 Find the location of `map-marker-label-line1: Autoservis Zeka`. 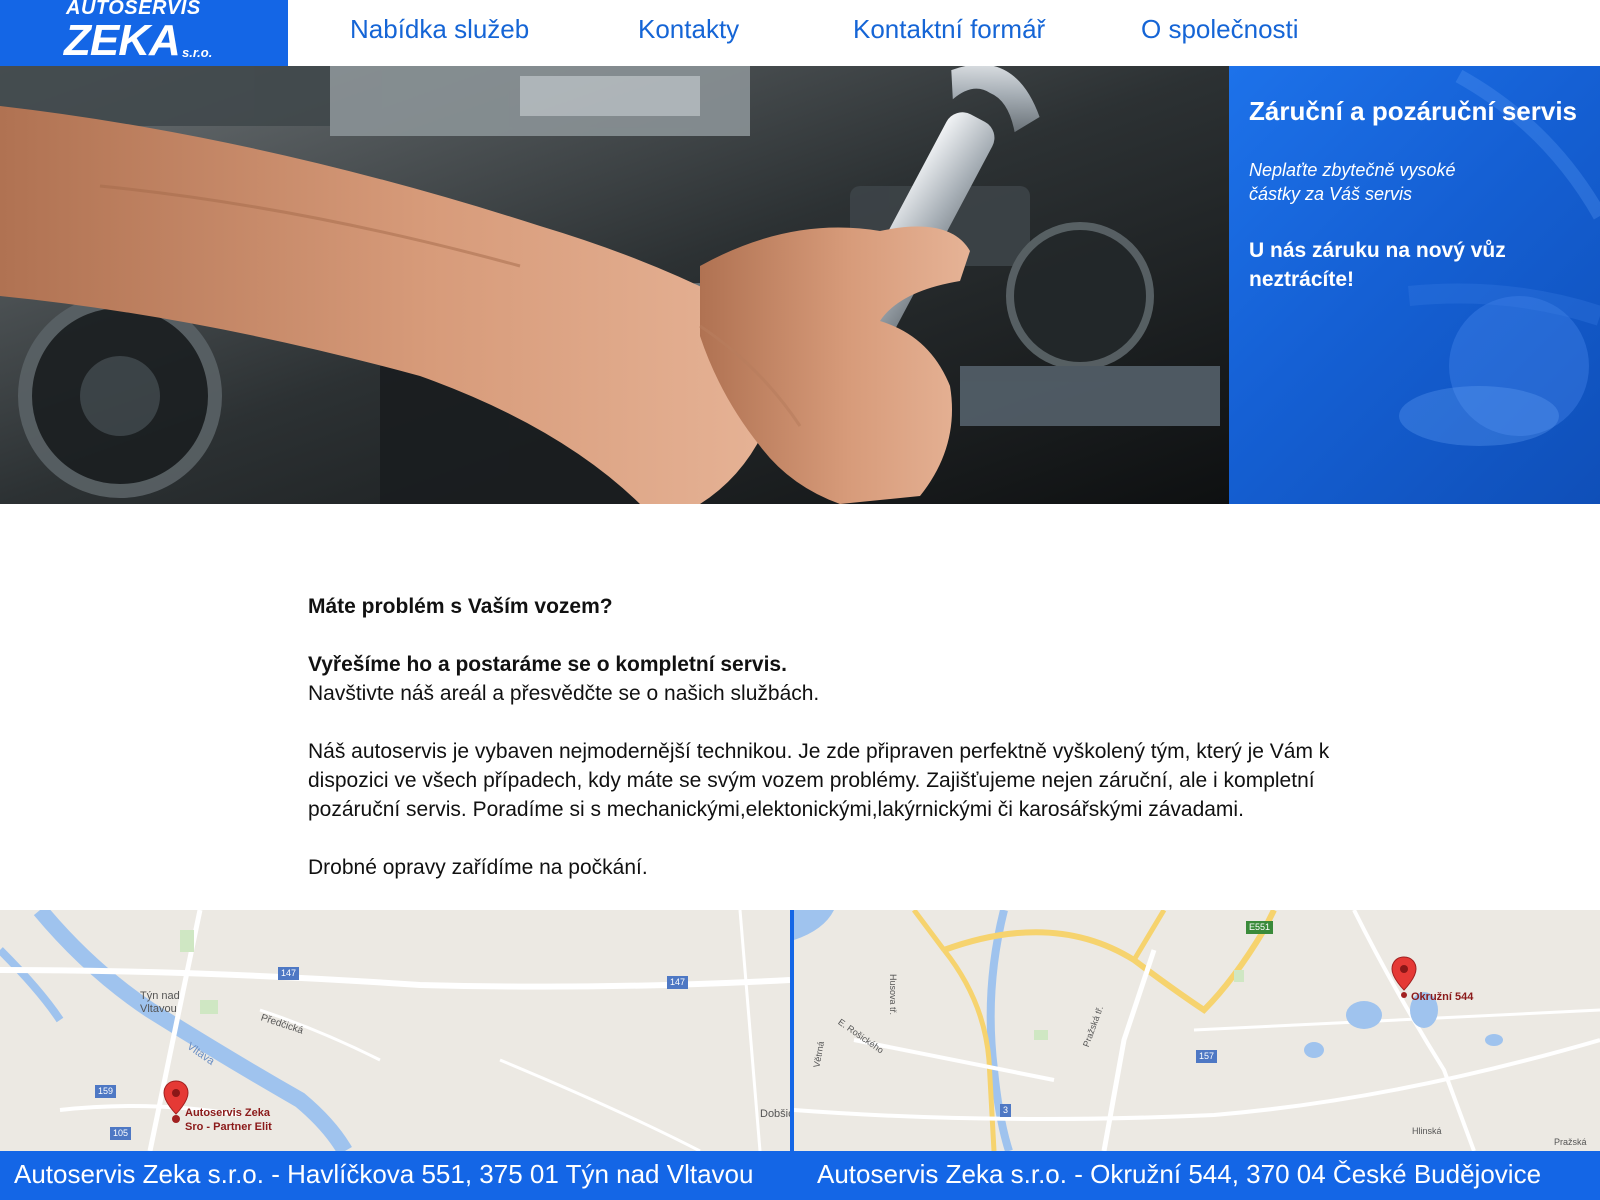

map-marker-label-line1: Autoservis Zeka is located at coordinates (227, 1113).